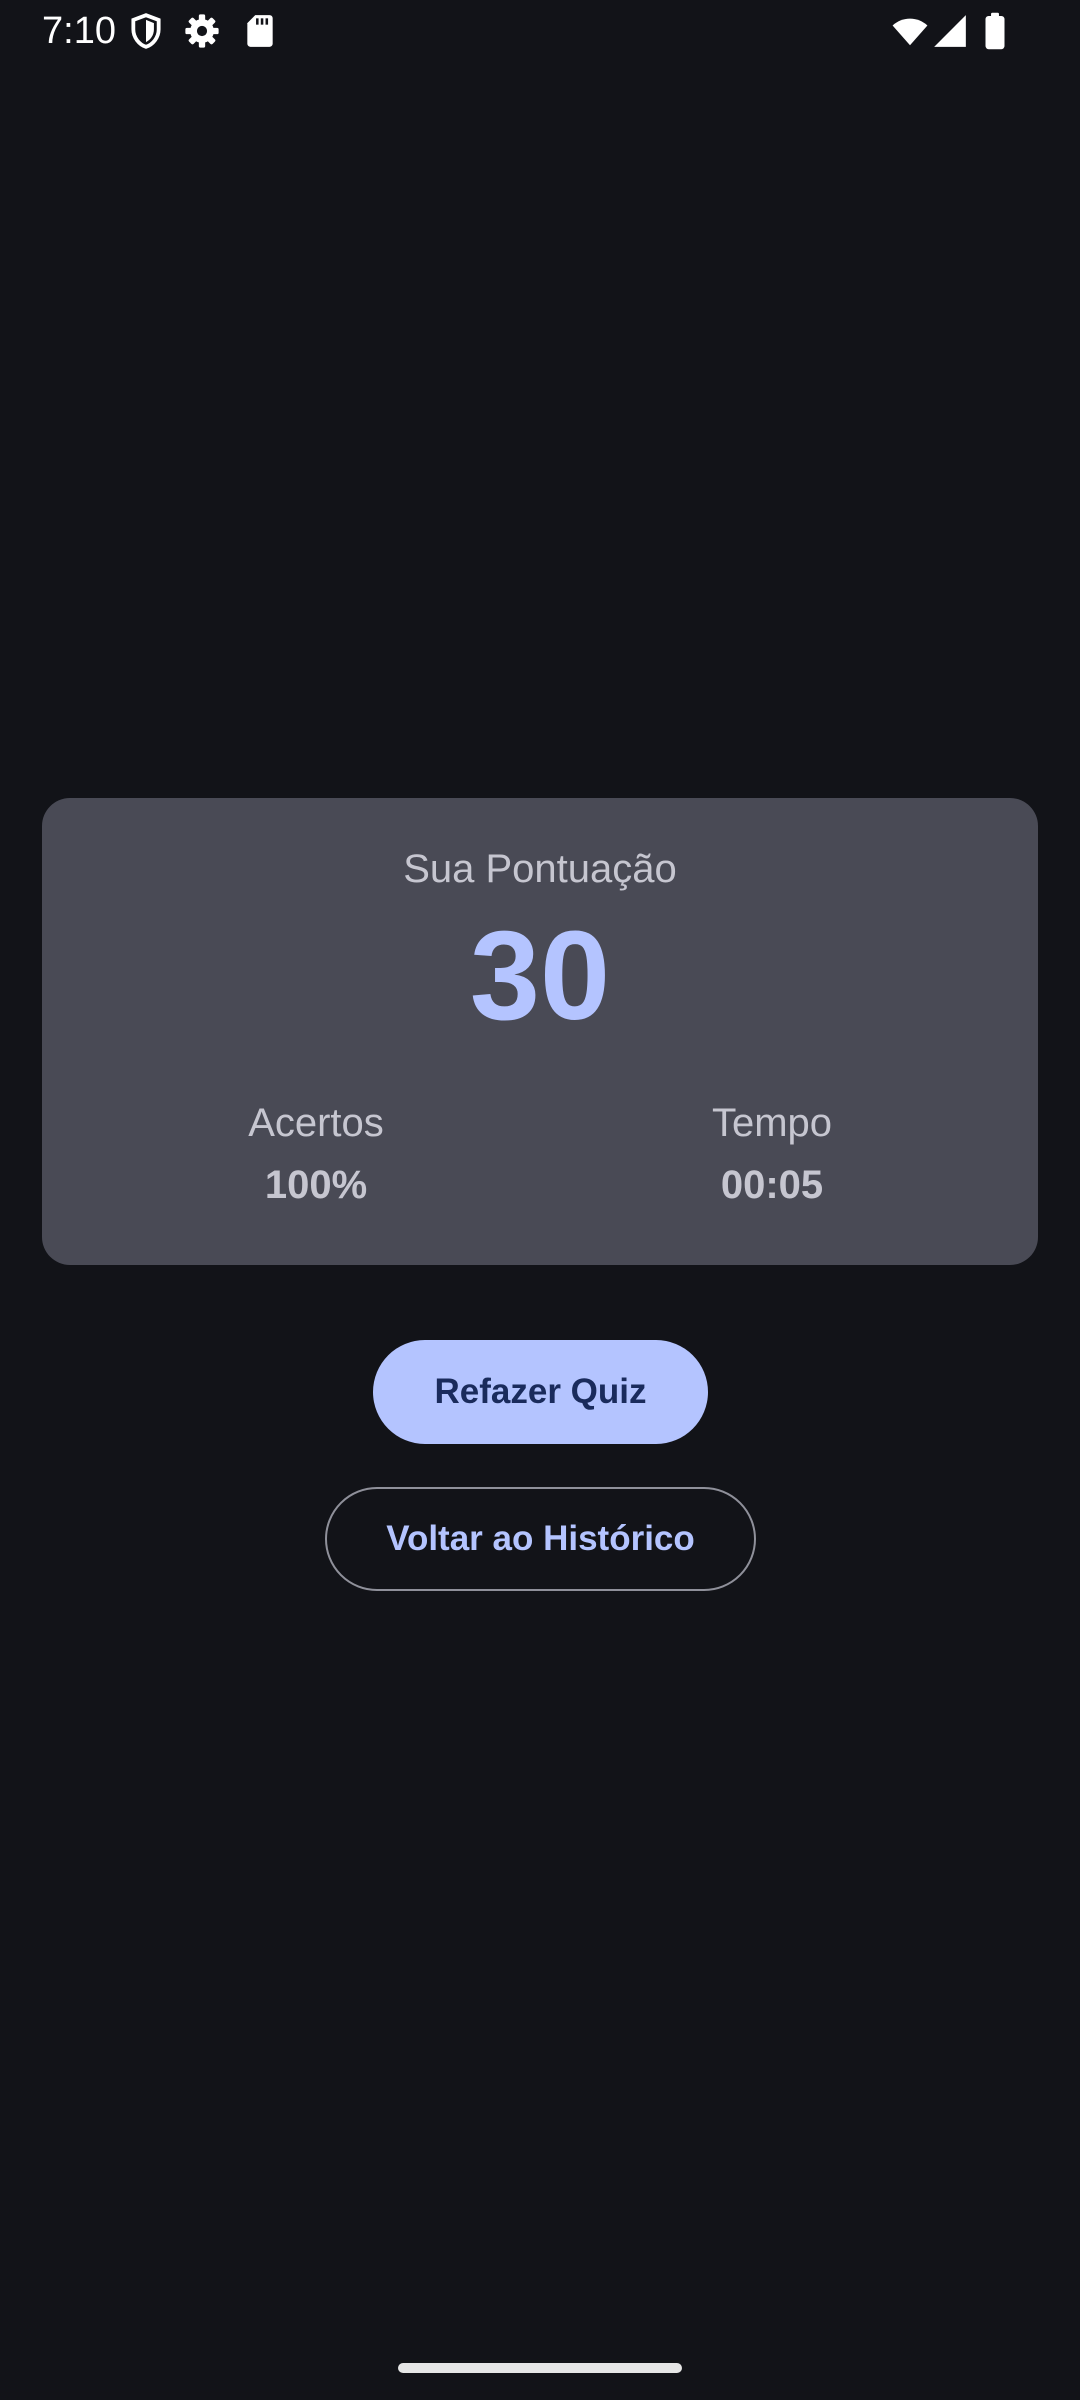  Describe the element at coordinates (772, 1154) in the screenshot. I see `time-stat: Tempo 00:05` at that location.